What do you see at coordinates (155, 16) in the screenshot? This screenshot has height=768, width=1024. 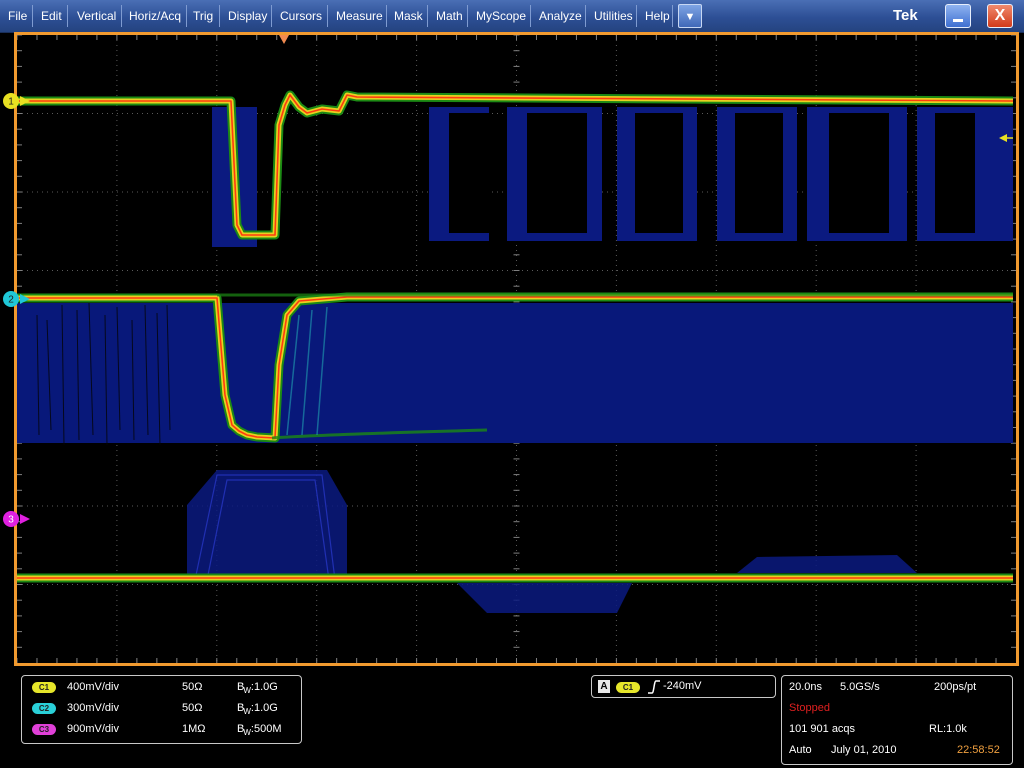 I see `menu-horiz-acq: Horiz/Acq` at bounding box center [155, 16].